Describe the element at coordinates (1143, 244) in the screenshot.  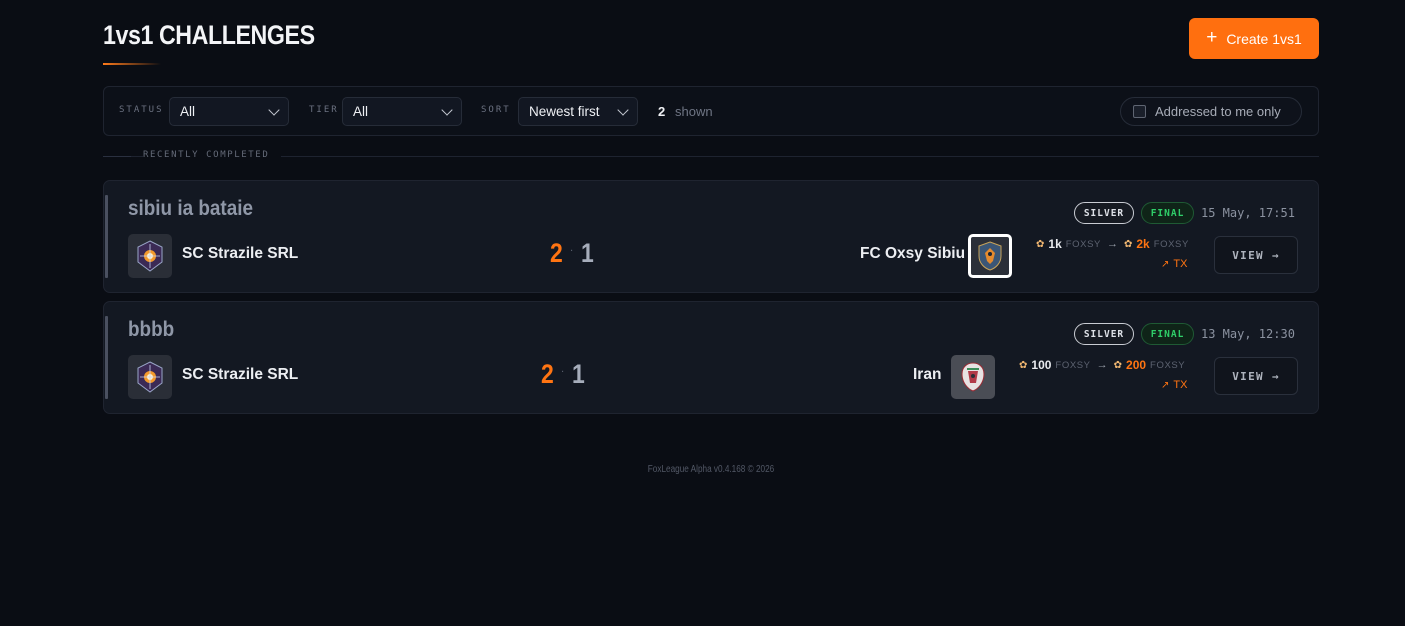
I see `payout-value: 2k` at that location.